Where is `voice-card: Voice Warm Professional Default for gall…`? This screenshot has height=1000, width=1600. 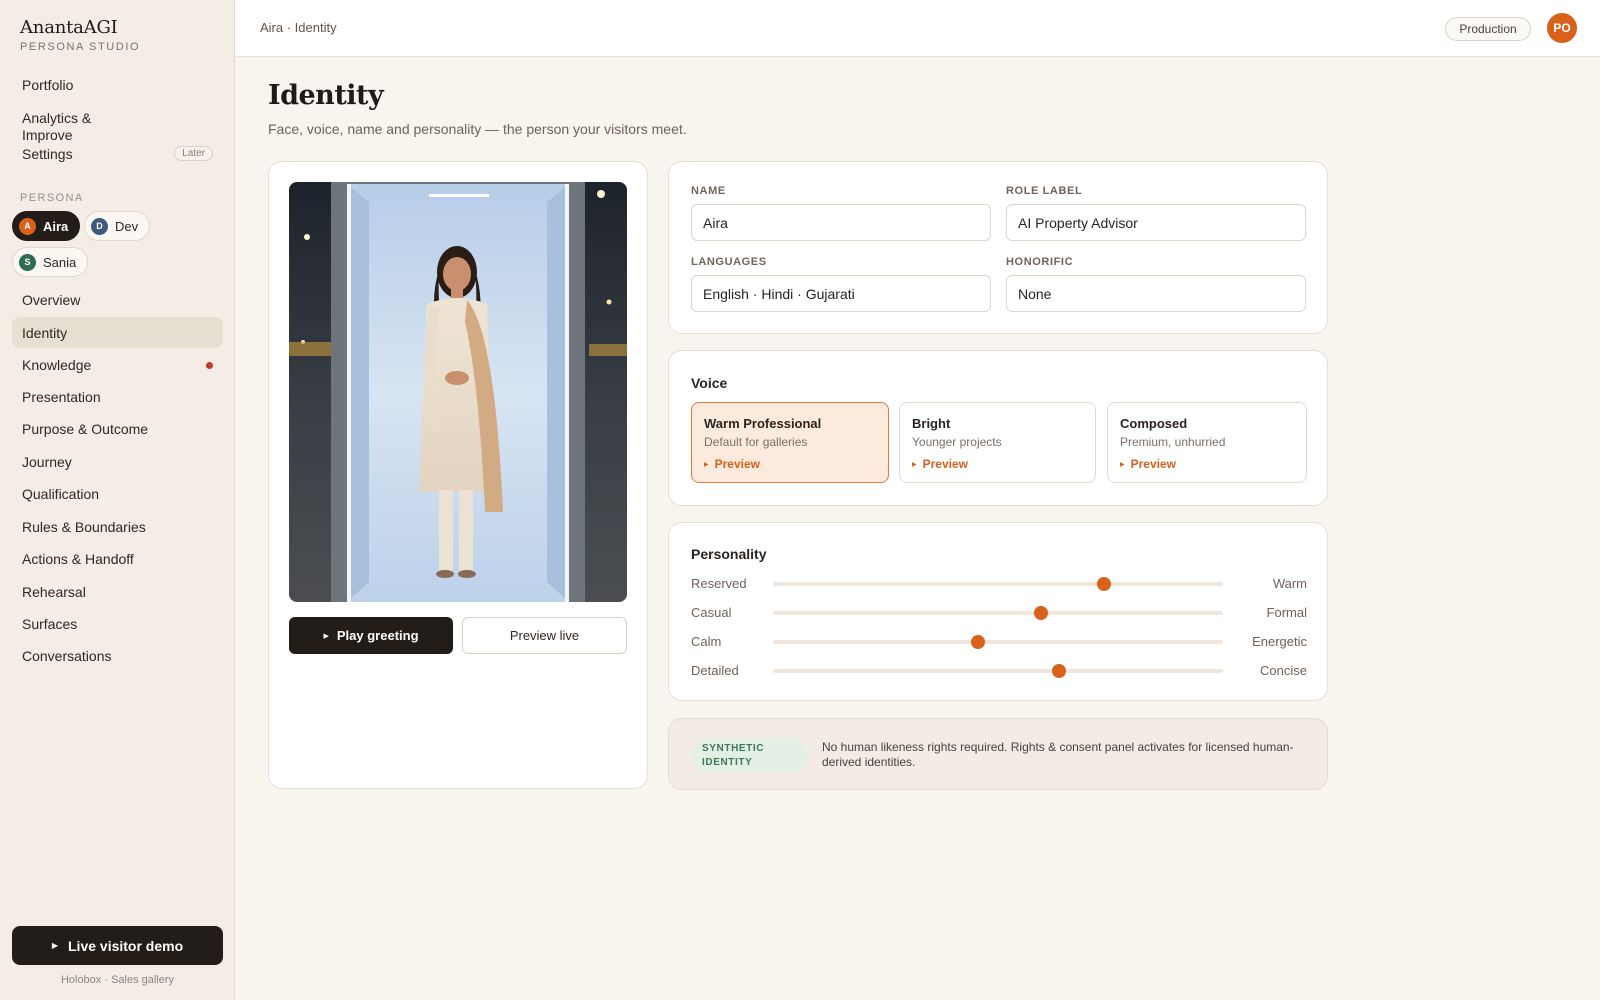 voice-card: Voice Warm Professional Default for gall… is located at coordinates (998, 428).